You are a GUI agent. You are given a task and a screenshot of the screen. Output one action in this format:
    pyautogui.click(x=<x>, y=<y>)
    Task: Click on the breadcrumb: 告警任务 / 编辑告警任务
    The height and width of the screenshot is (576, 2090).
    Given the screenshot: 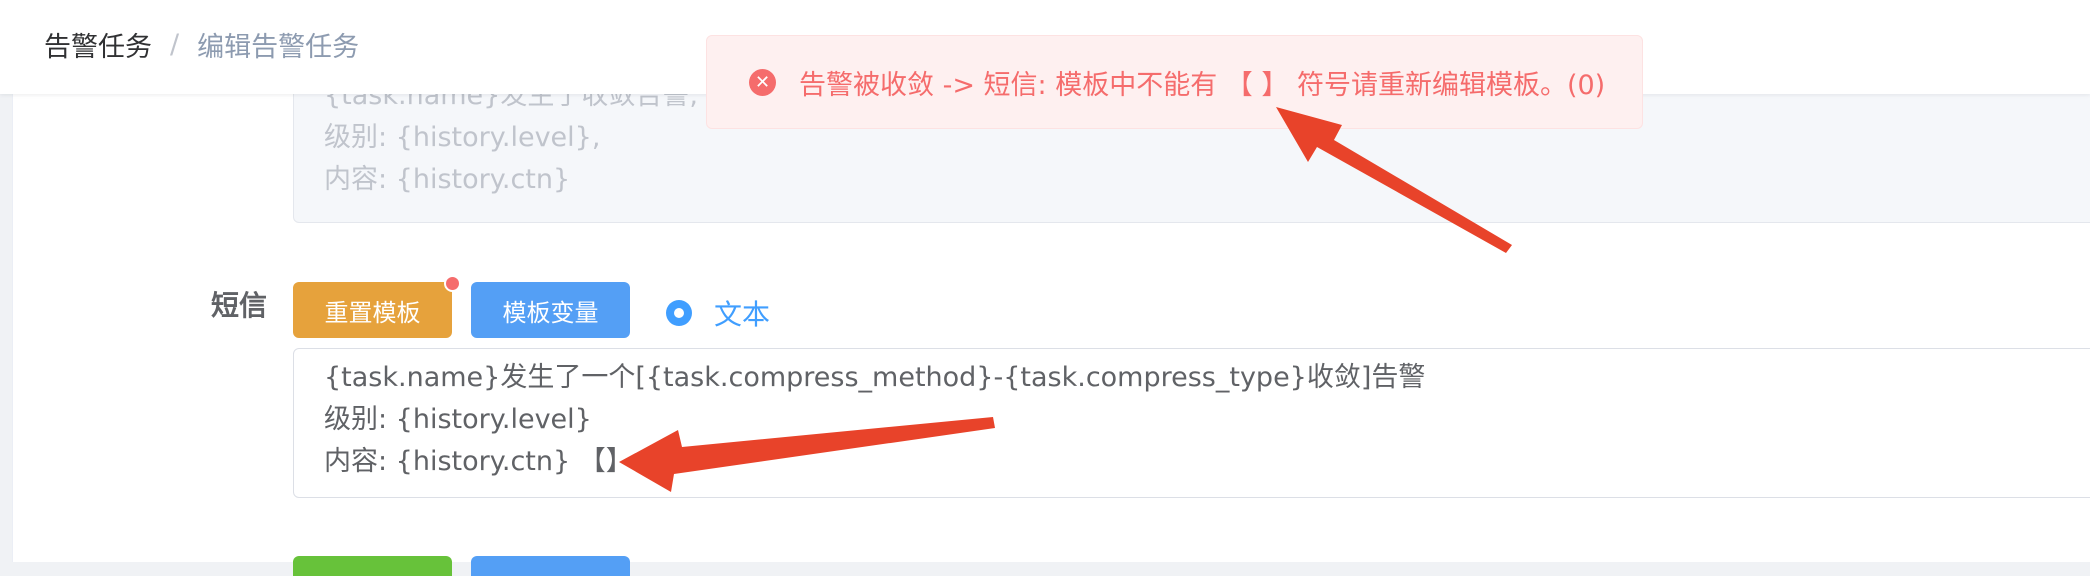 What is the action you would take?
    pyautogui.click(x=201, y=44)
    